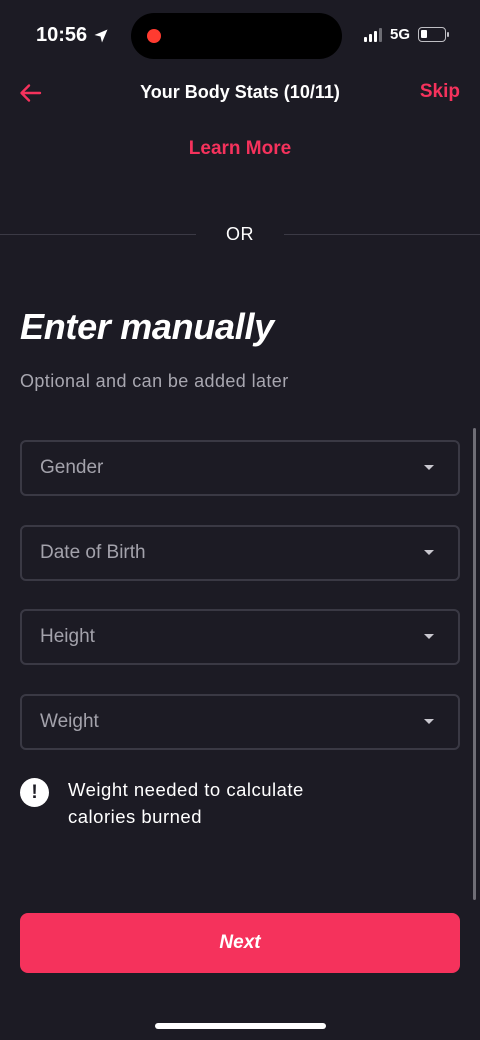  What do you see at coordinates (440, 92) in the screenshot?
I see `skip-button: Skip` at bounding box center [440, 92].